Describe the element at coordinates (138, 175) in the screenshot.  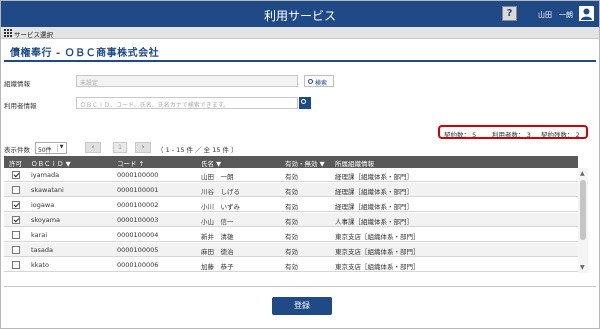
I see `cell-code: 0000100000` at that location.